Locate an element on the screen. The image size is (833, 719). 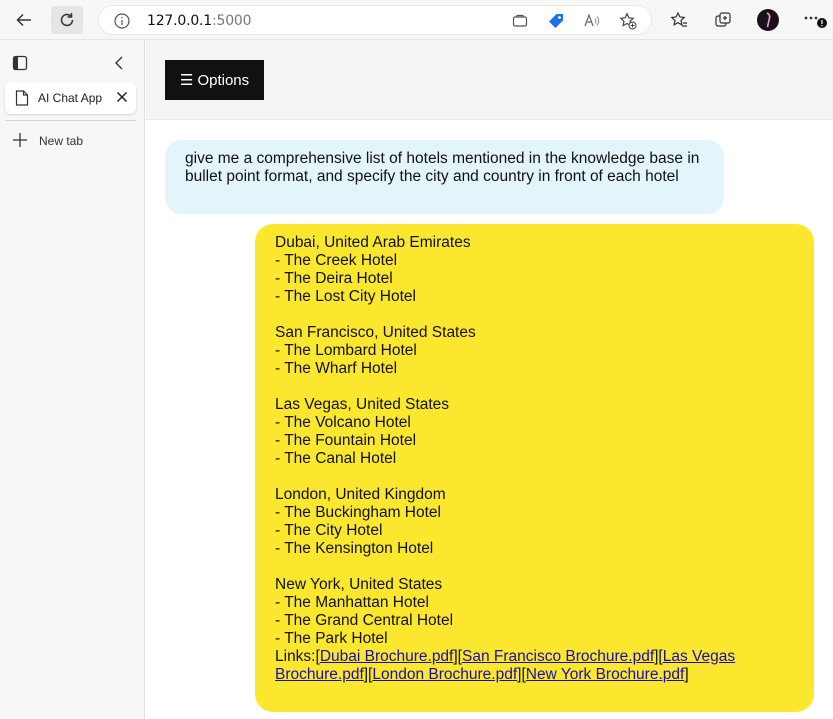
favorites-icon is located at coordinates (678, 19).